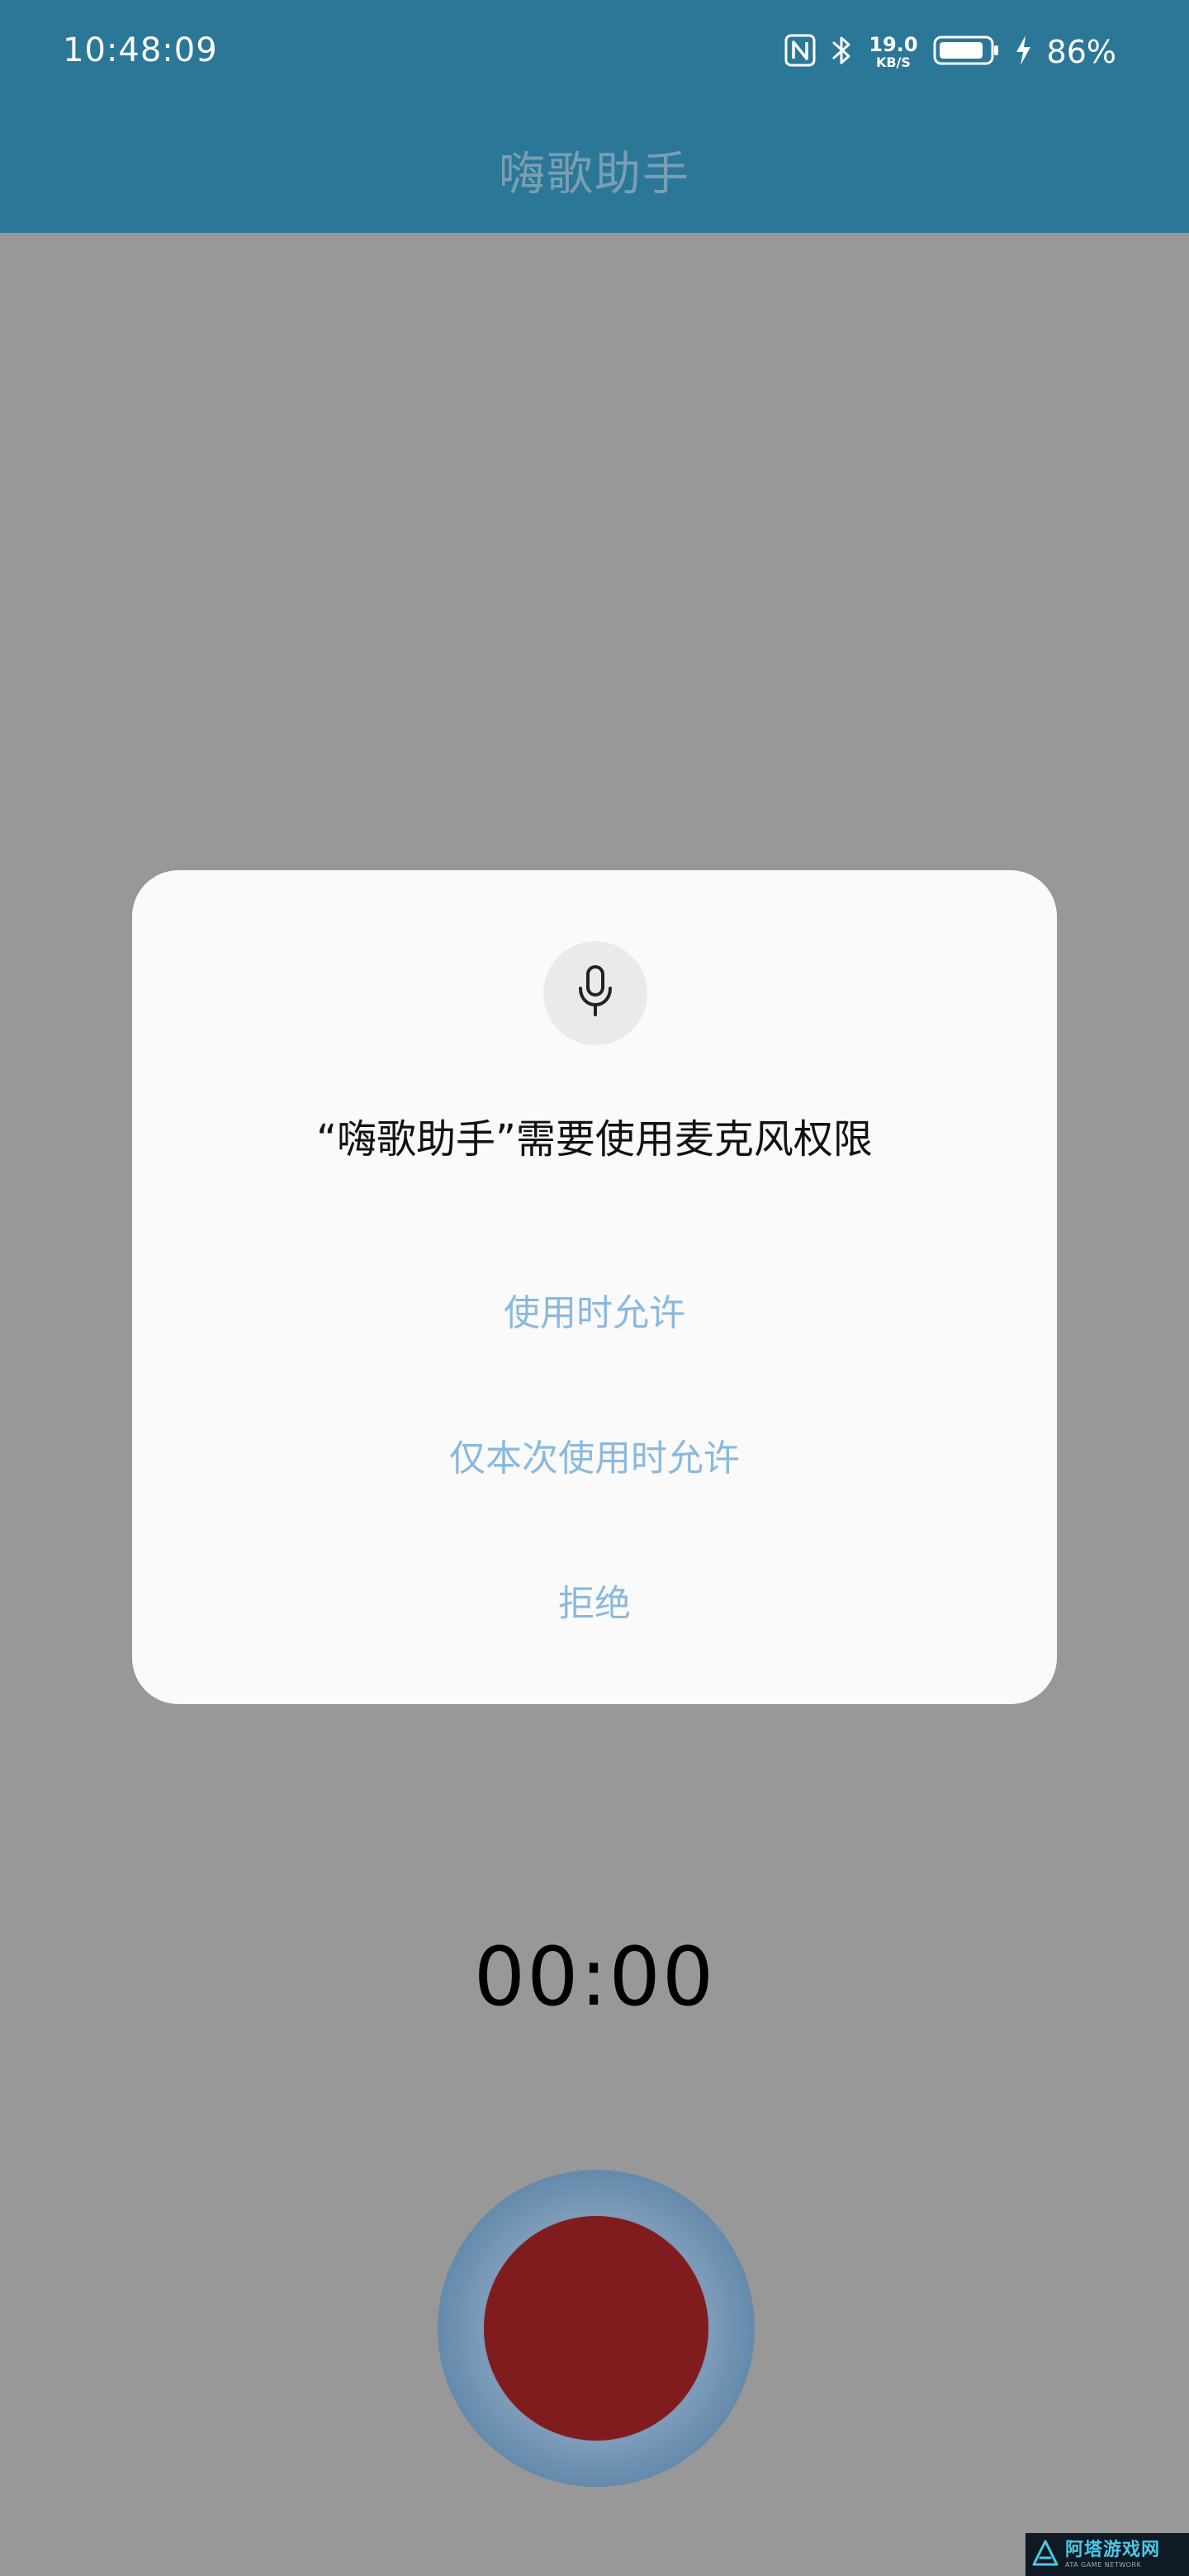 The image size is (1189, 2576). What do you see at coordinates (1045, 2554) in the screenshot?
I see `watermark-logo-icon` at bounding box center [1045, 2554].